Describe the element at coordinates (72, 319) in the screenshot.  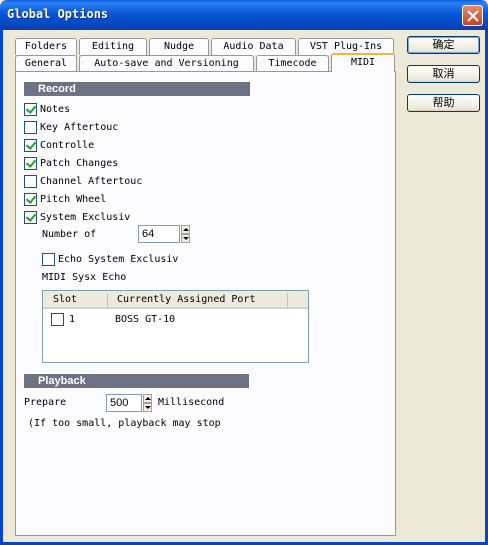
I see `slot-number: 1` at that location.